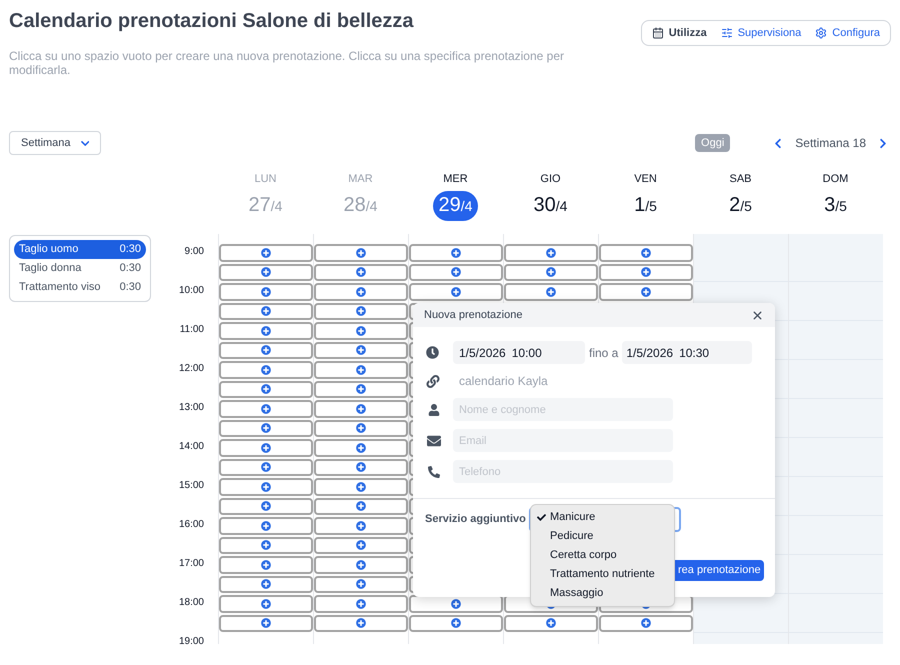 The width and height of the screenshot is (900, 665). Describe the element at coordinates (550, 179) in the screenshot. I see `weekday-label: GIO` at that location.